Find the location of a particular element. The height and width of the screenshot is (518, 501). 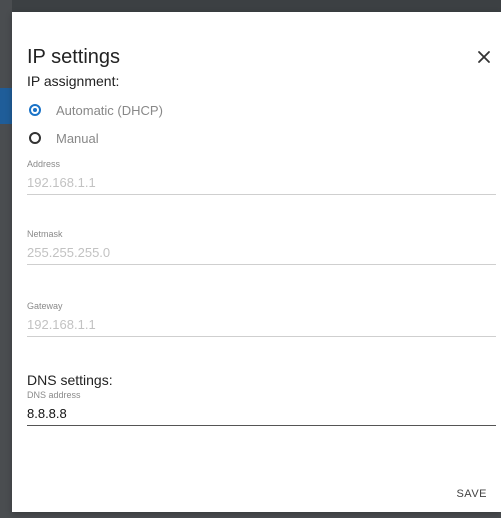

radio-manual: Manual is located at coordinates (64, 138).